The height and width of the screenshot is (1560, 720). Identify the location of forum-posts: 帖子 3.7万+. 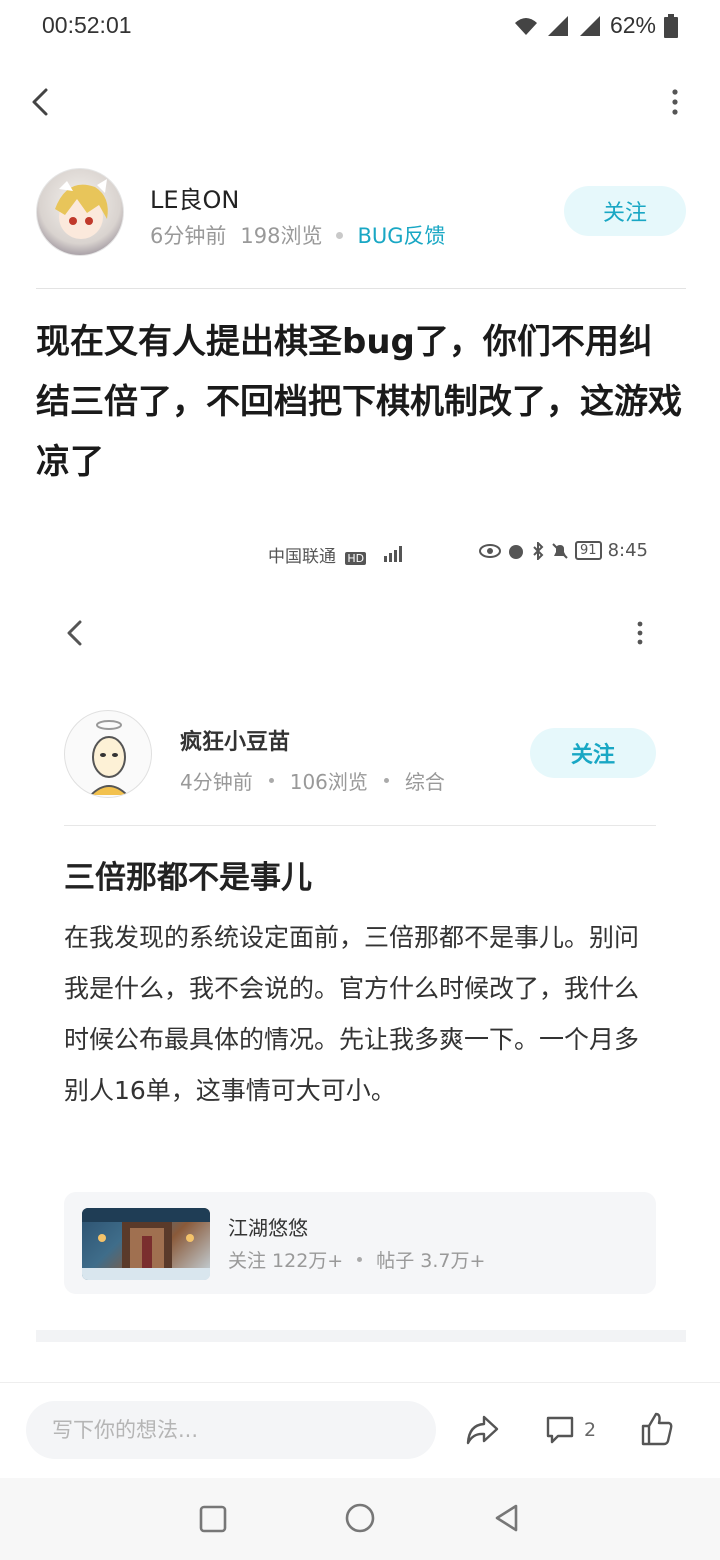
(431, 1261).